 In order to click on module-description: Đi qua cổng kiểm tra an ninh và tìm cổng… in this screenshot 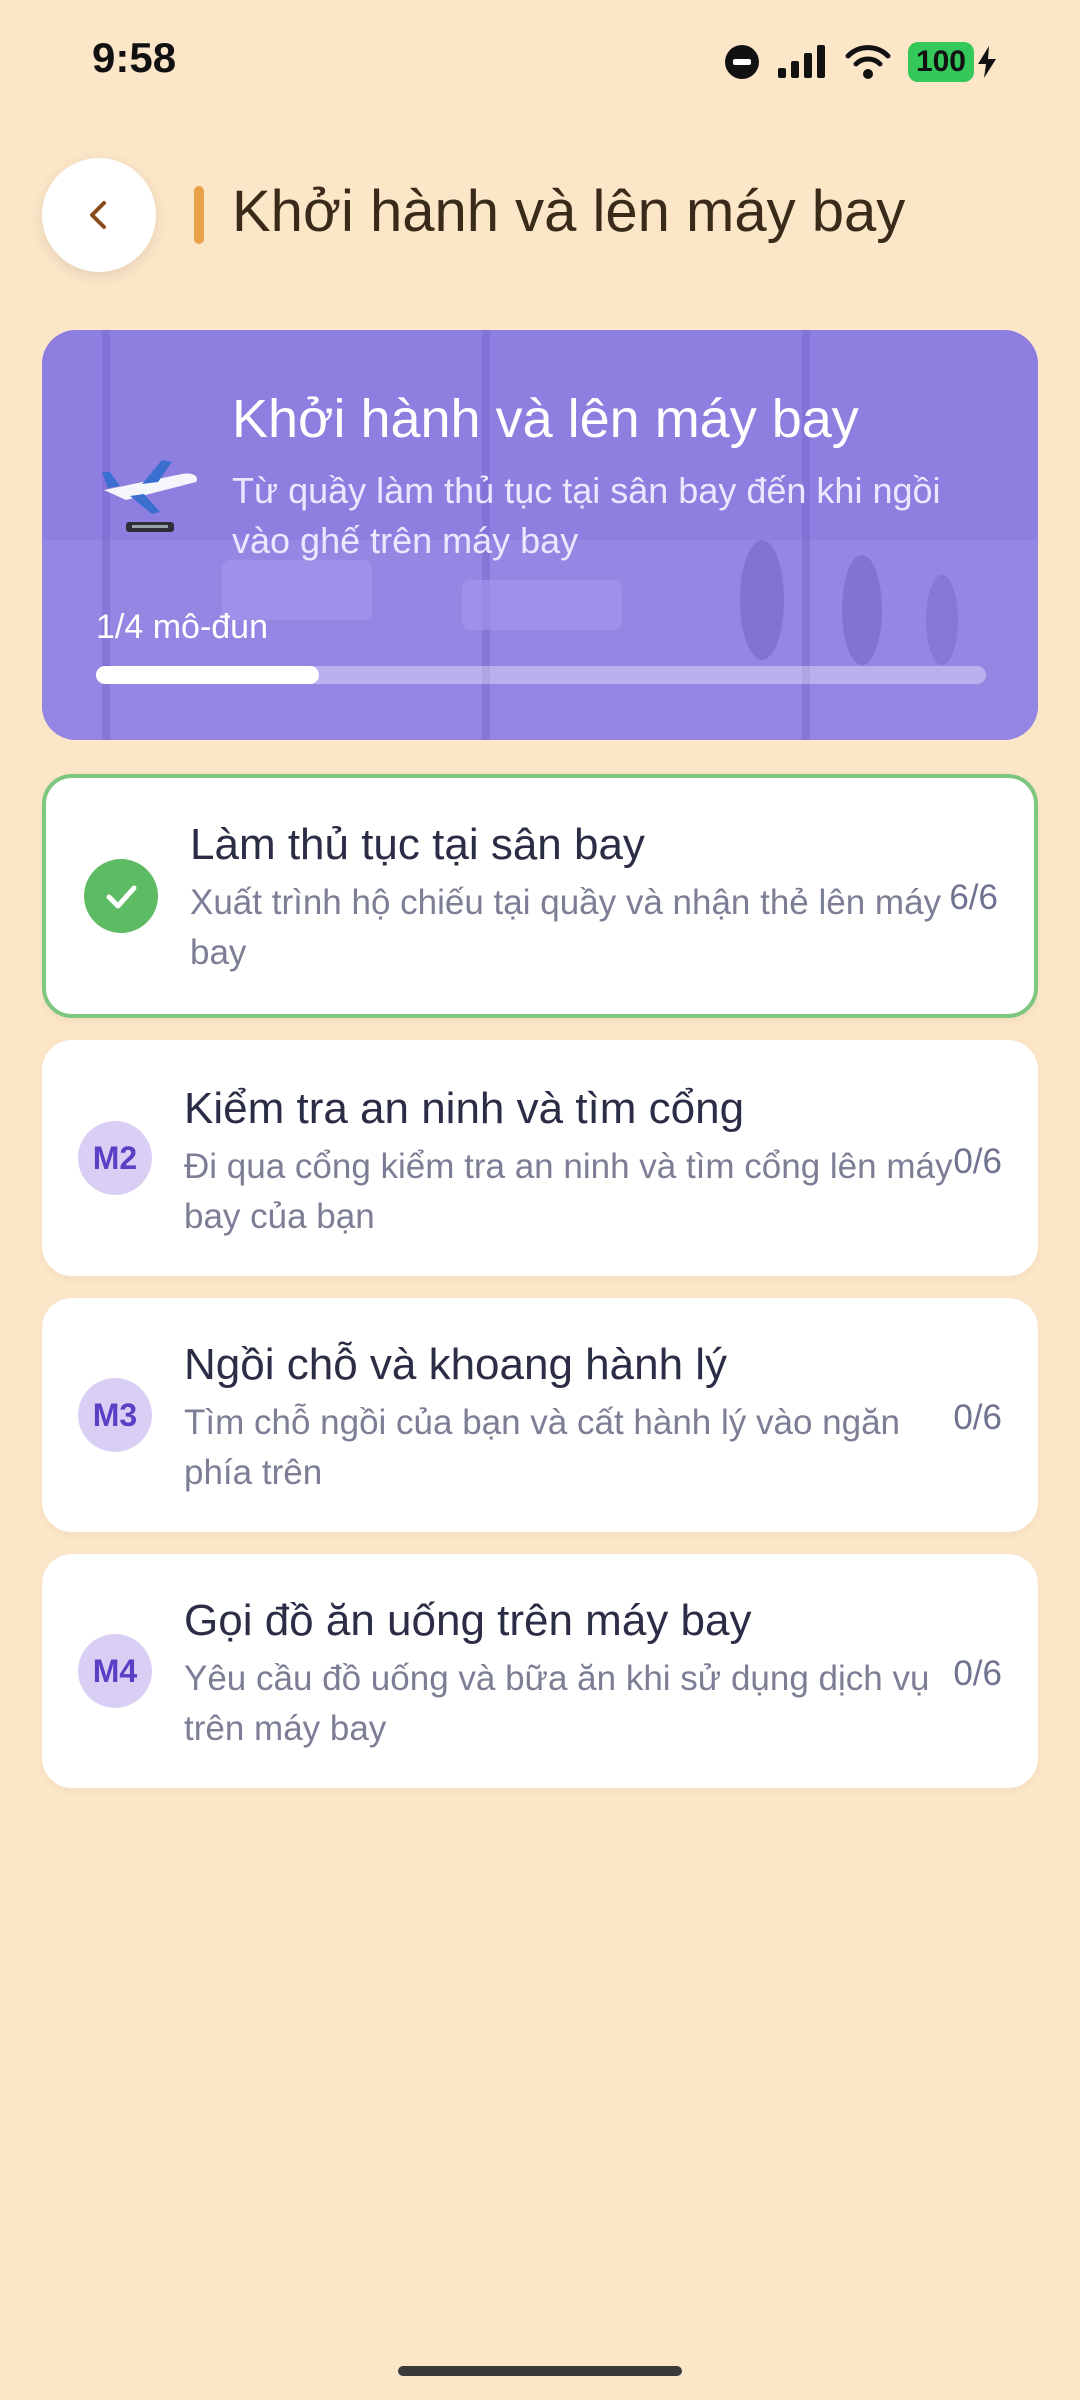, I will do `click(568, 1191)`.